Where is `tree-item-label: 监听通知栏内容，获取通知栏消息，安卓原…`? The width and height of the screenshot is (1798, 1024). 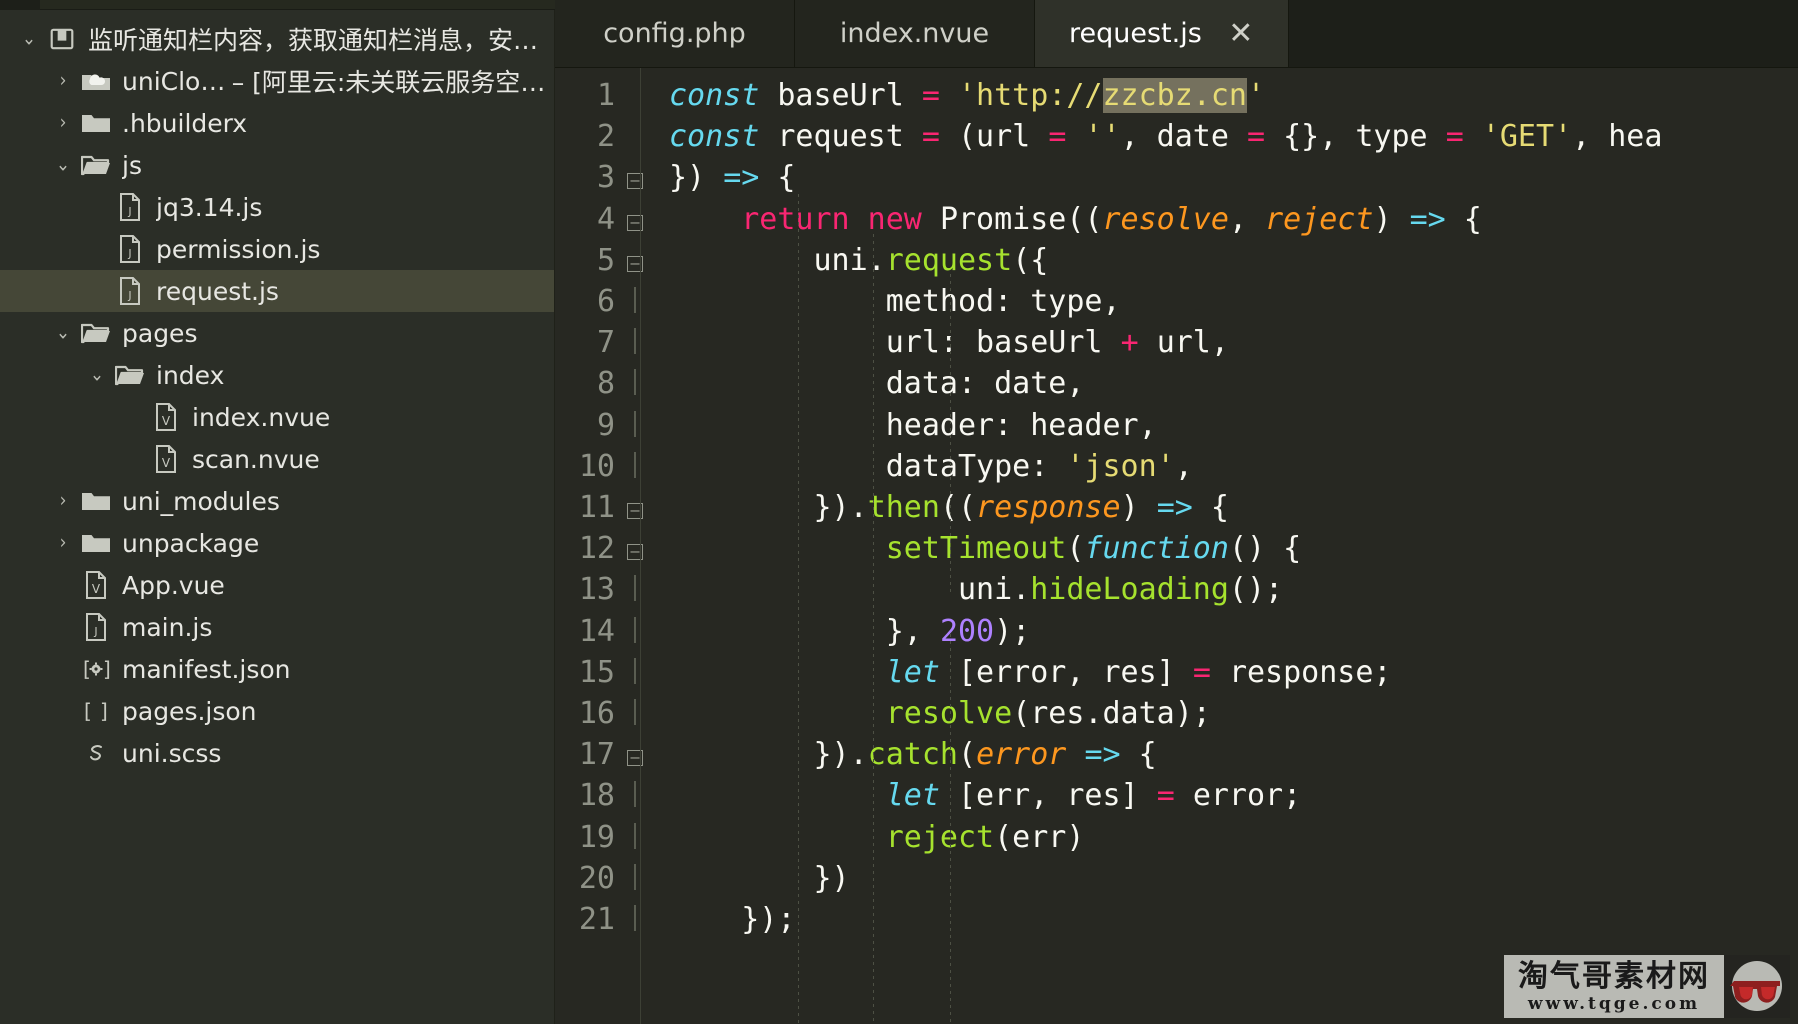
tree-item-label: 监听通知栏内容，获取通知栏消息，安卓原… is located at coordinates (321, 40).